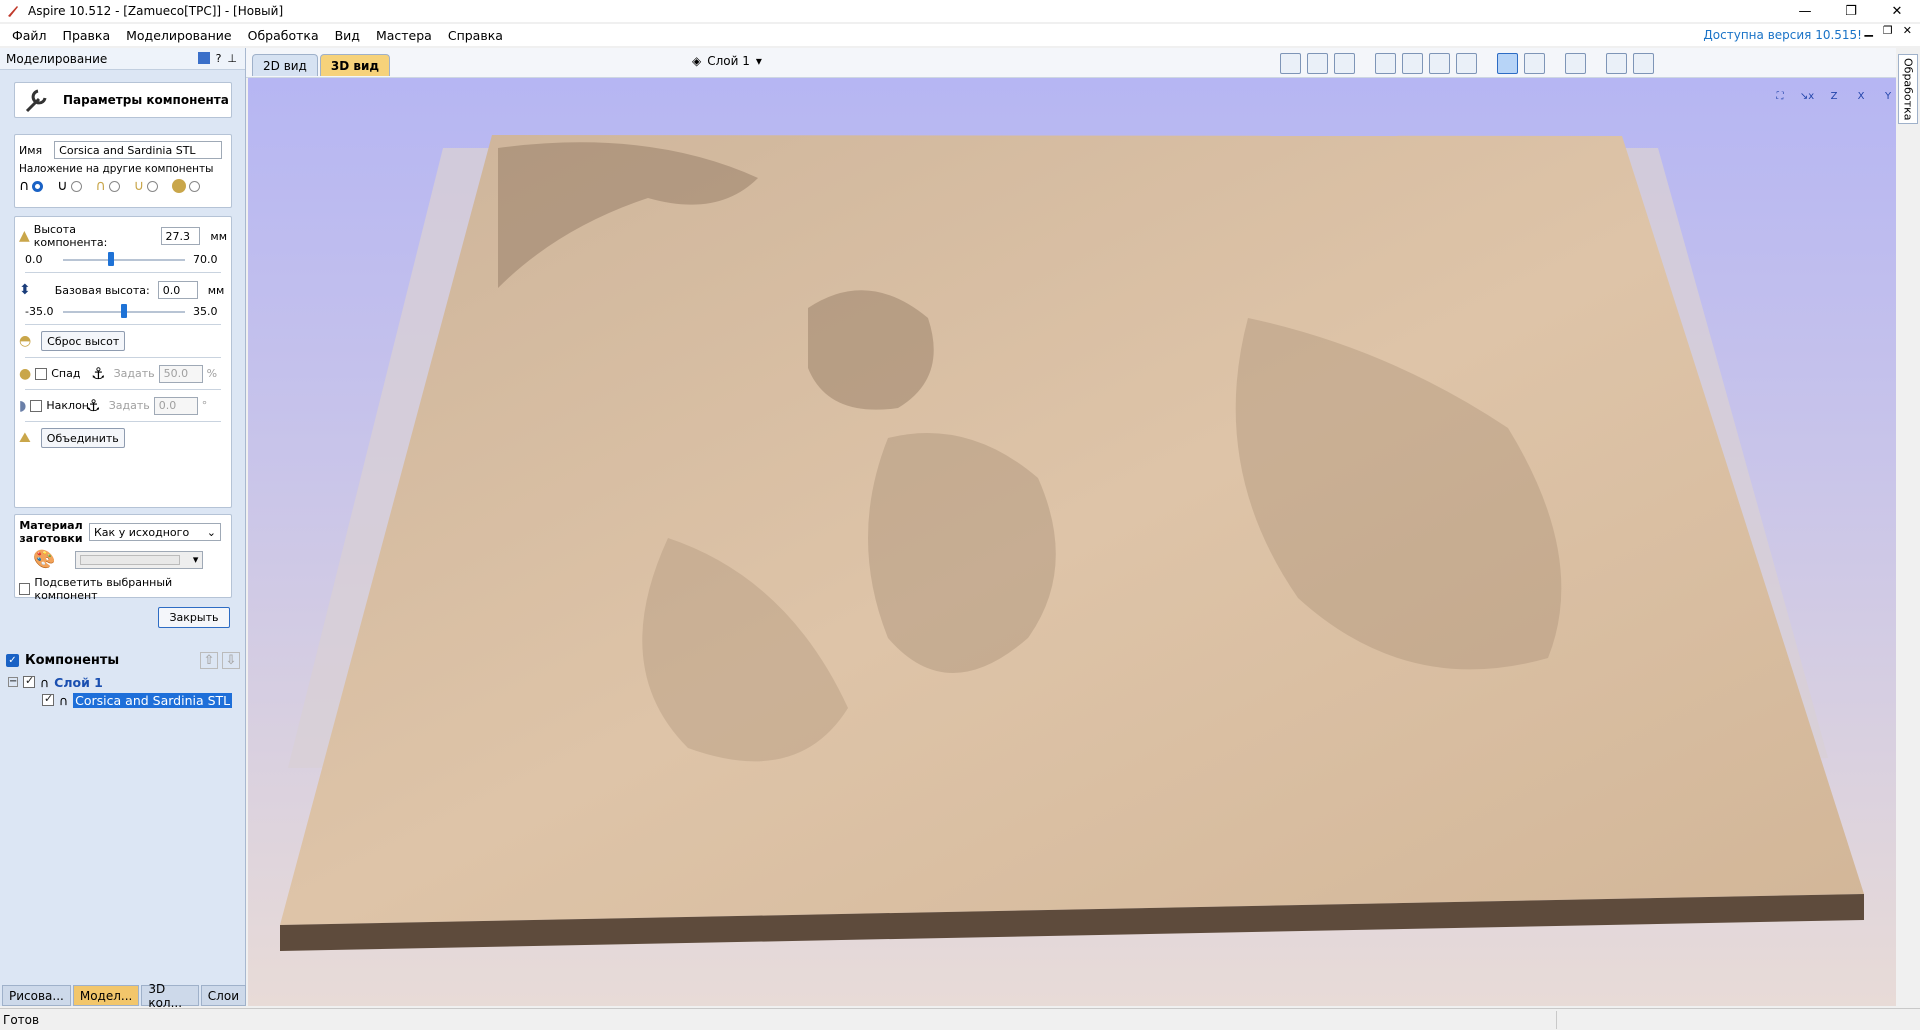 The image size is (1920, 1030). What do you see at coordinates (285, 65) in the screenshot?
I see `tab-2d-view: 2D вид` at bounding box center [285, 65].